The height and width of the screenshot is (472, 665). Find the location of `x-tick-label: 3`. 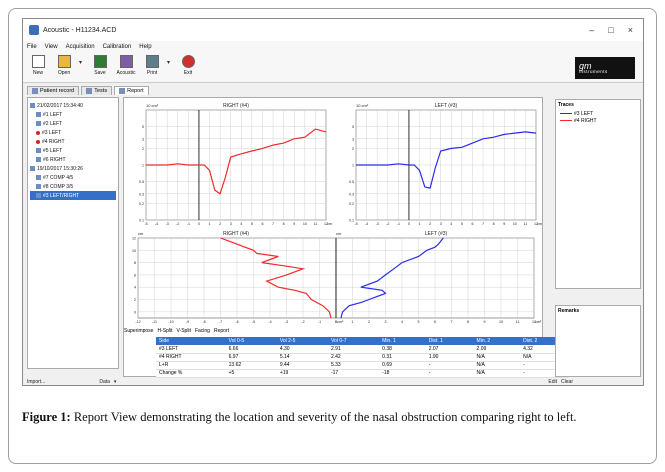

x-tick-label: 3 is located at coordinates (386, 322).